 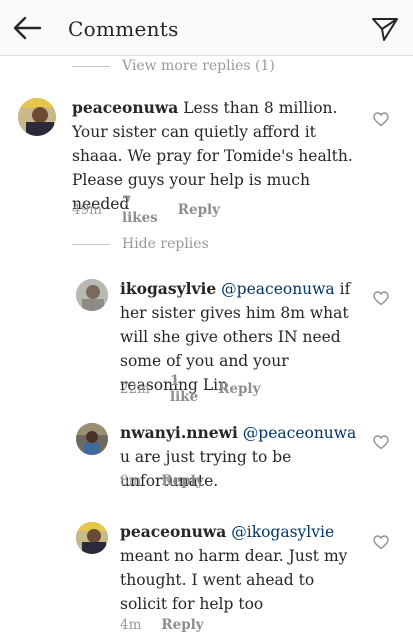 What do you see at coordinates (282, 532) in the screenshot?
I see `mention-link: @ikogasylvie` at bounding box center [282, 532].